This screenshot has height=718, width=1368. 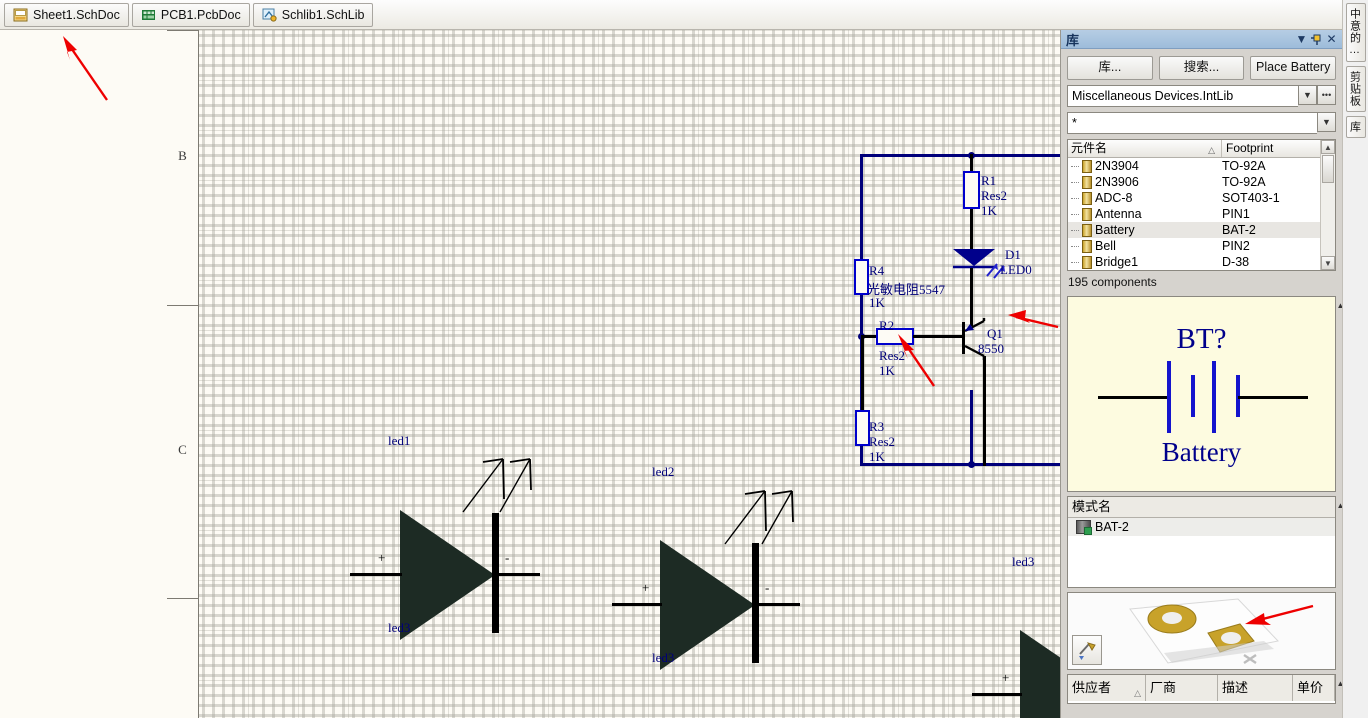 What do you see at coordinates (182, 155) in the screenshot?
I see `zone-label-b: B` at bounding box center [182, 155].